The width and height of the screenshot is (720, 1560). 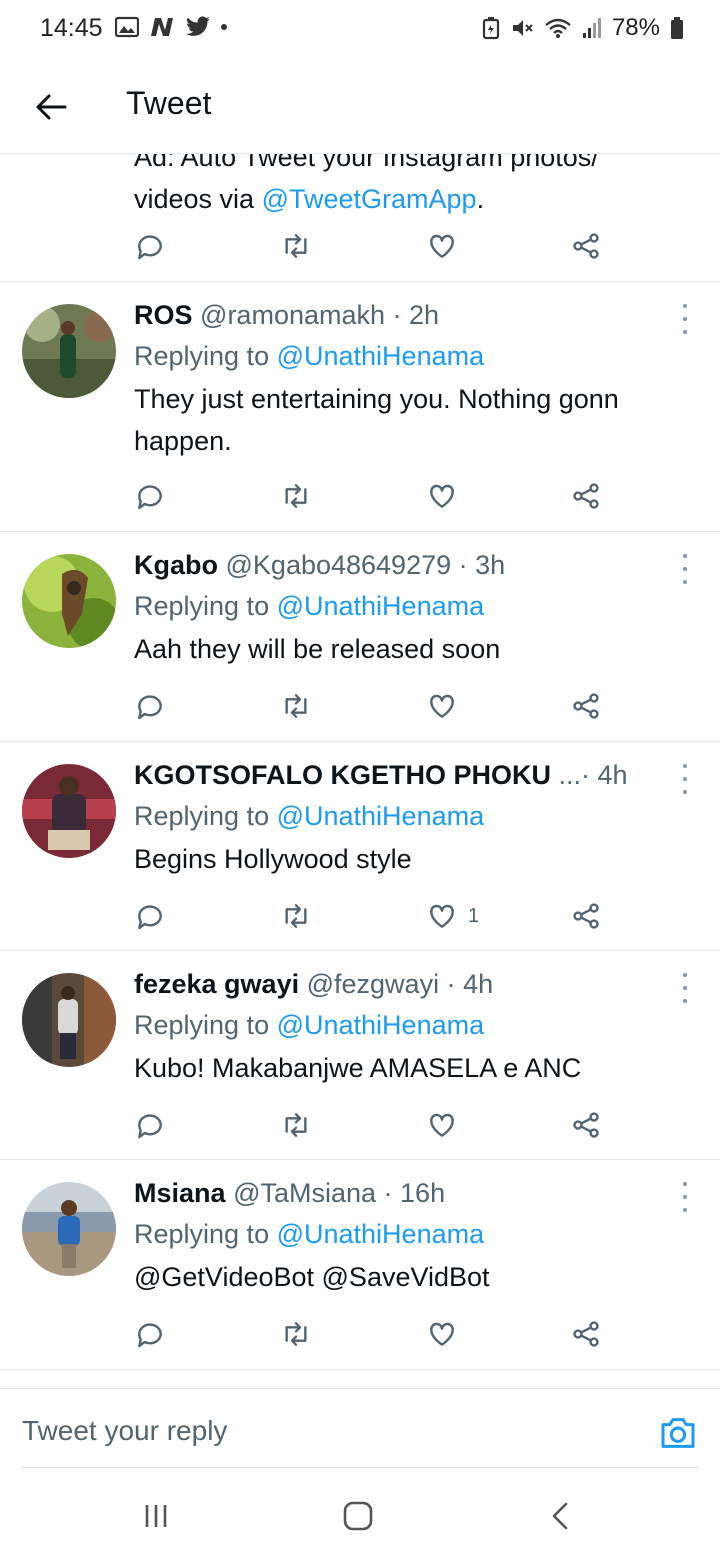 What do you see at coordinates (180, 1193) in the screenshot?
I see `author-name: Msiana` at bounding box center [180, 1193].